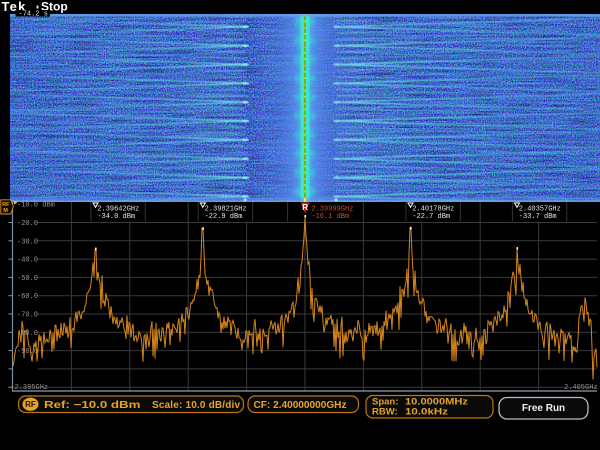  Describe the element at coordinates (27, 279) in the screenshot. I see `svg-text: -50.0` at that location.